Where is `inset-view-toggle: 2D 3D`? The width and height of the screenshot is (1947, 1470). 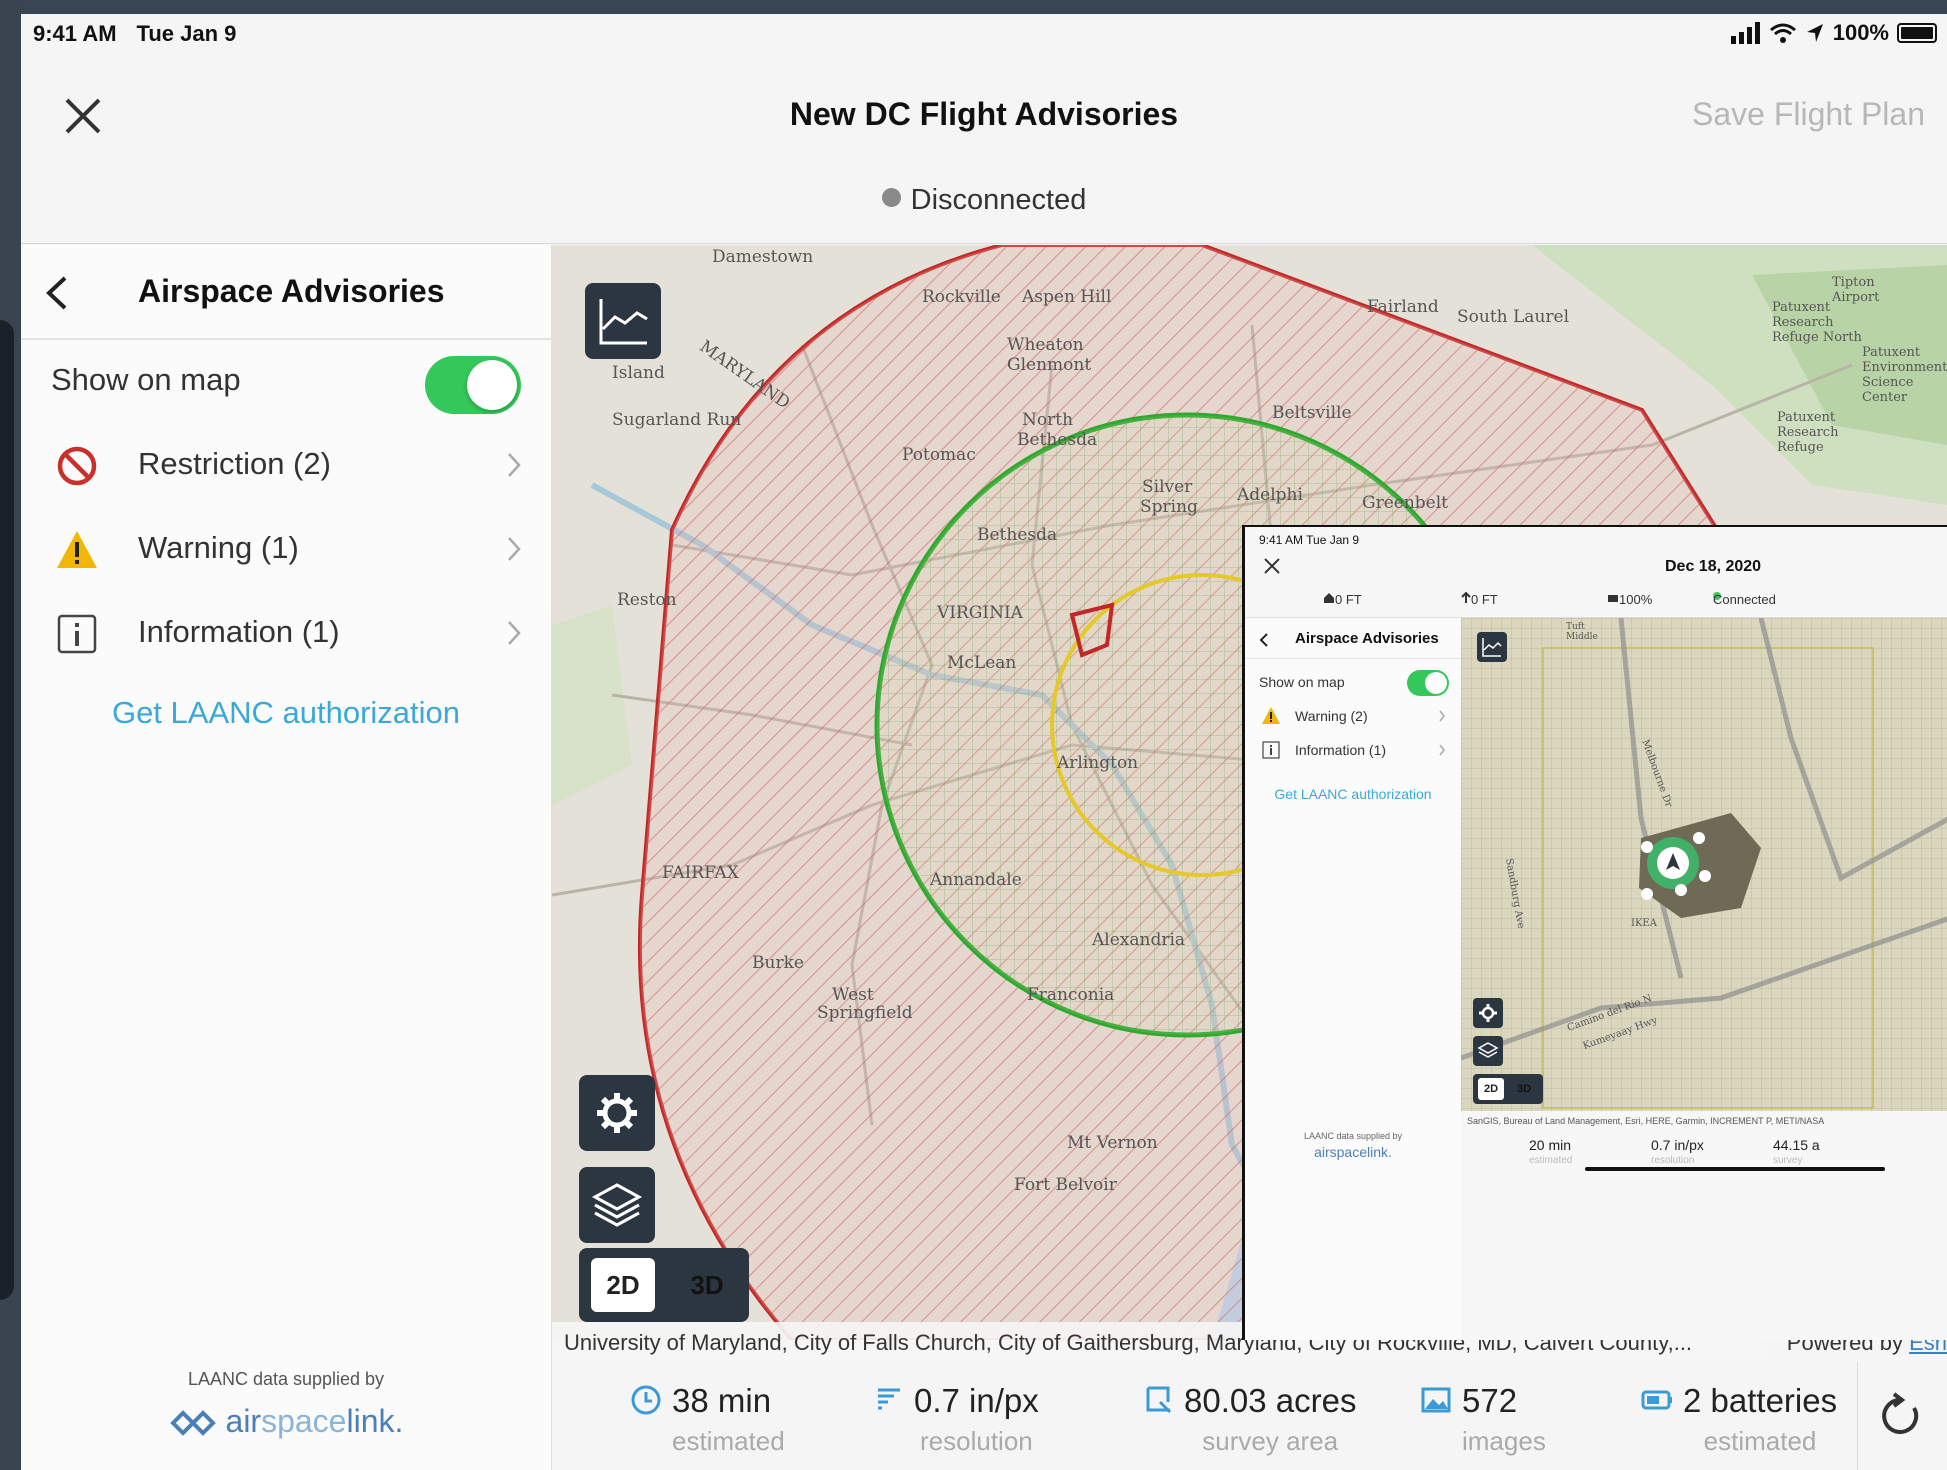 inset-view-toggle: 2D 3D is located at coordinates (1508, 1089).